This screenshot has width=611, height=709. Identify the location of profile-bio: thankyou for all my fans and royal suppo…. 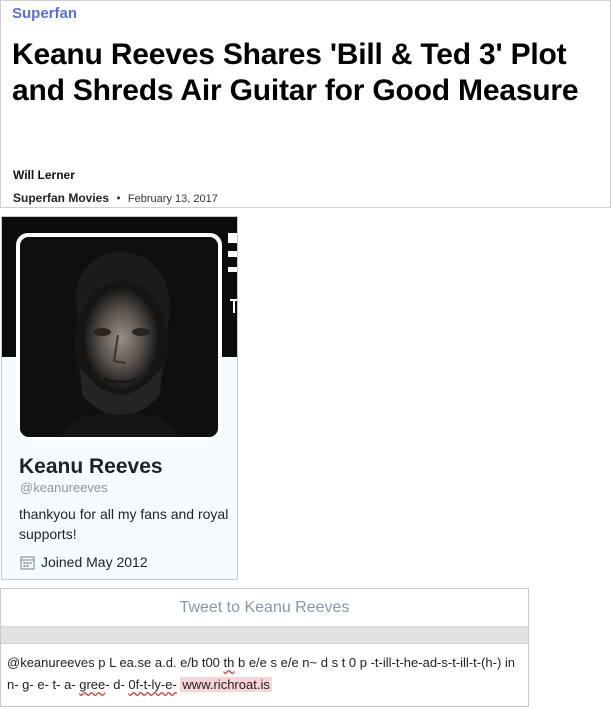
(124, 524).